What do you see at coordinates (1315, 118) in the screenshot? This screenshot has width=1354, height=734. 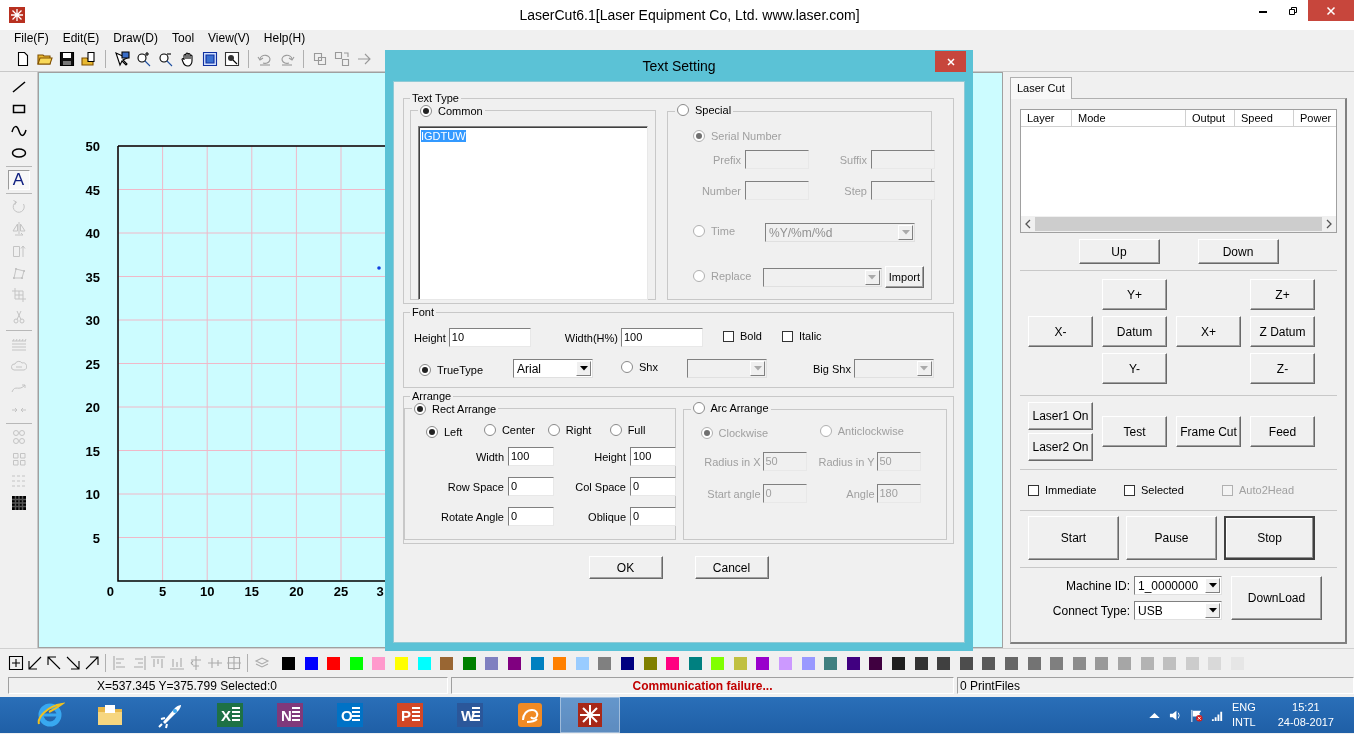 I see `column-header: Power` at bounding box center [1315, 118].